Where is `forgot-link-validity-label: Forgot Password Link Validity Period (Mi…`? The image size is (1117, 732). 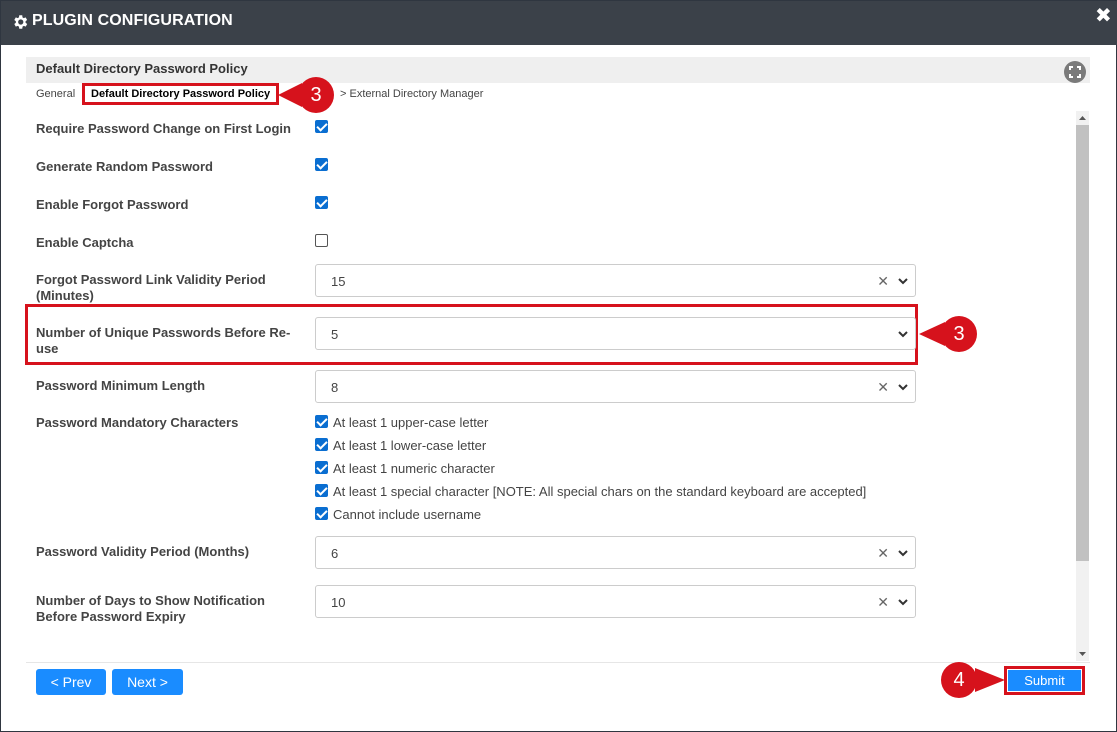 forgot-link-validity-label: Forgot Password Link Validity Period (Mi… is located at coordinates (151, 288).